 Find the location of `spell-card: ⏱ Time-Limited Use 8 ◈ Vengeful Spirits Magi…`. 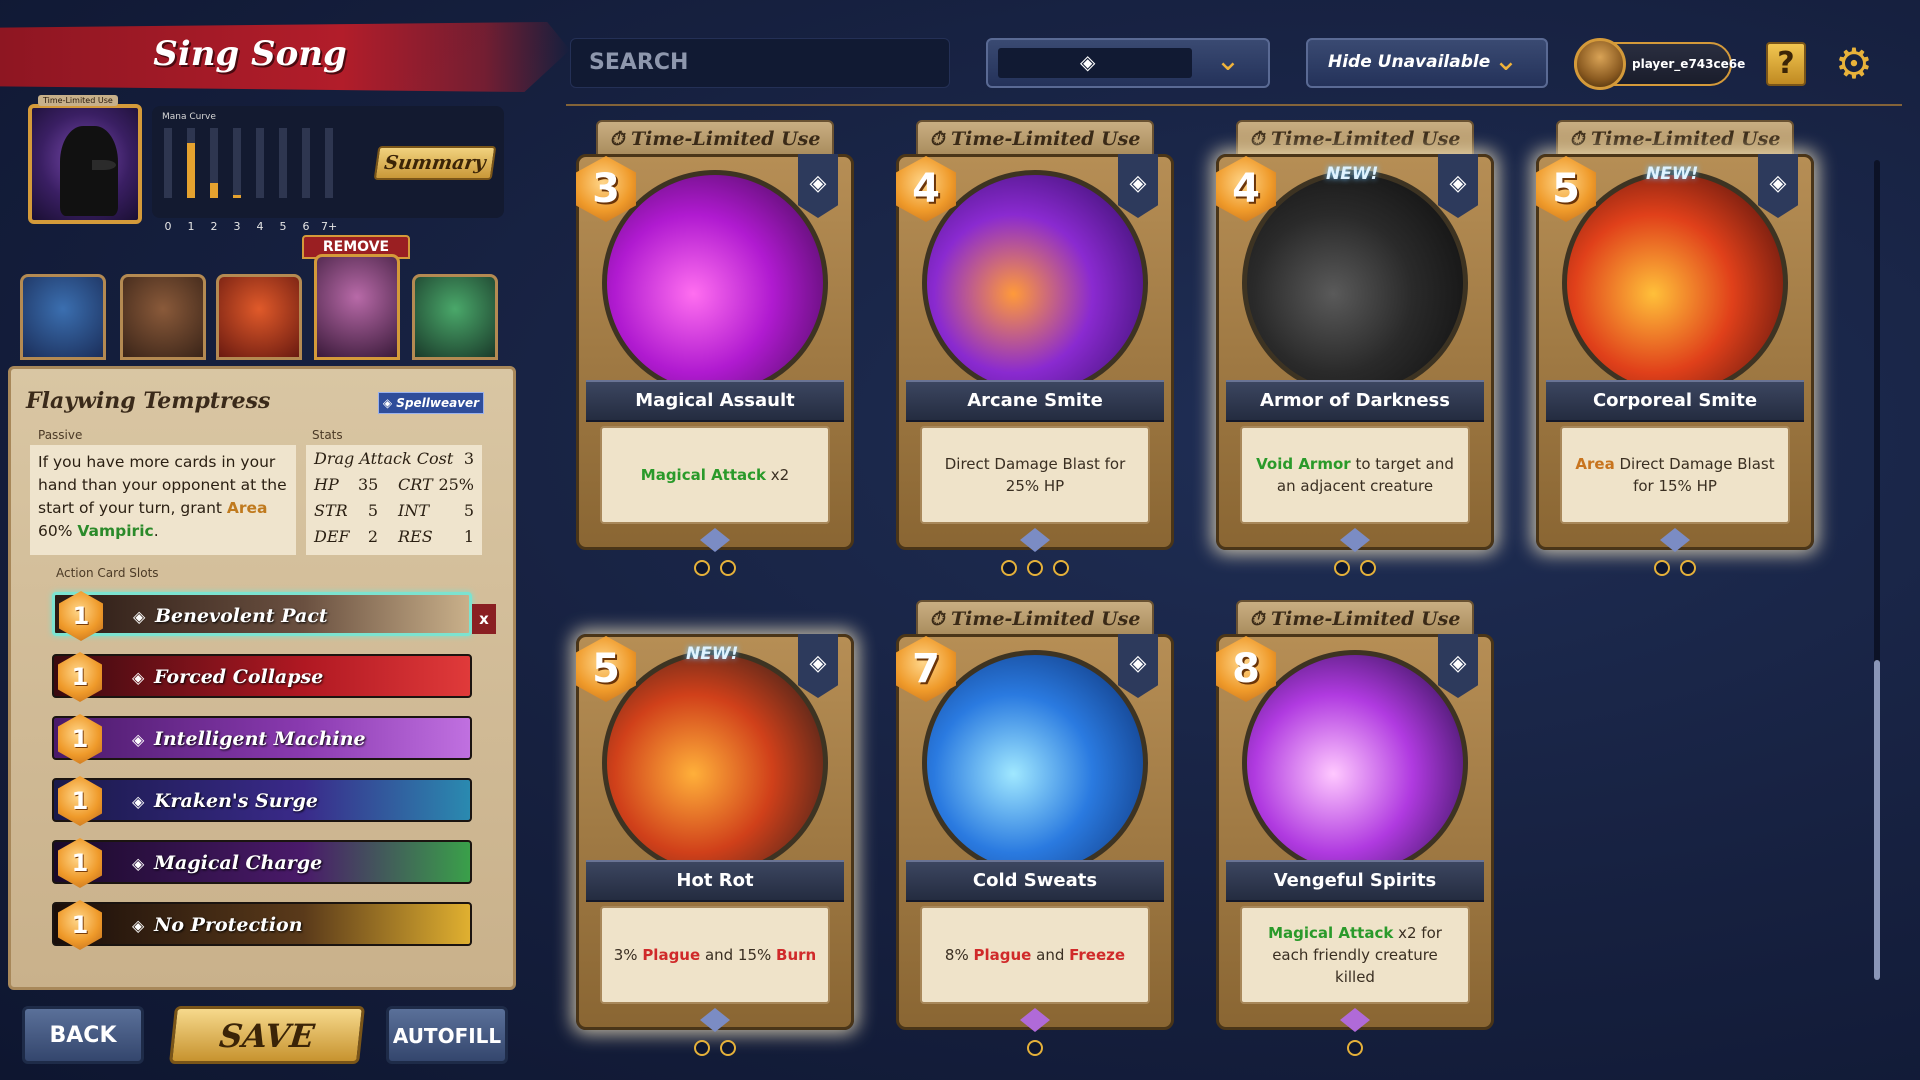

spell-card: ⏱ Time-Limited Use 8 ◈ Vengeful Spirits Magi… is located at coordinates (1355, 816).